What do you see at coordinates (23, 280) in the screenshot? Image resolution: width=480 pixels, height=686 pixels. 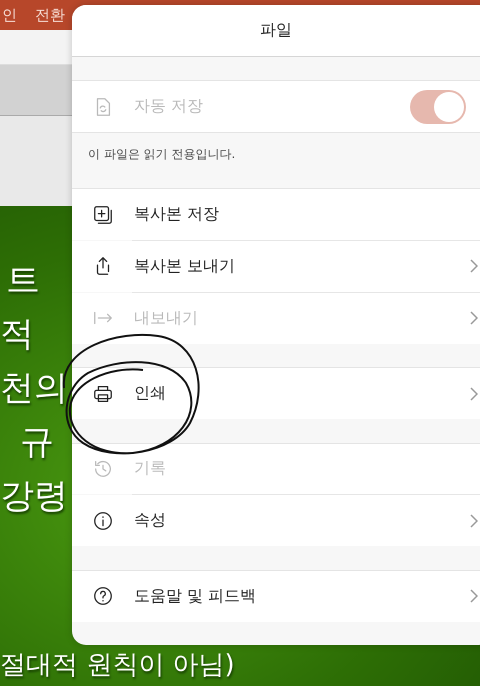 I see `slide-text: 트` at bounding box center [23, 280].